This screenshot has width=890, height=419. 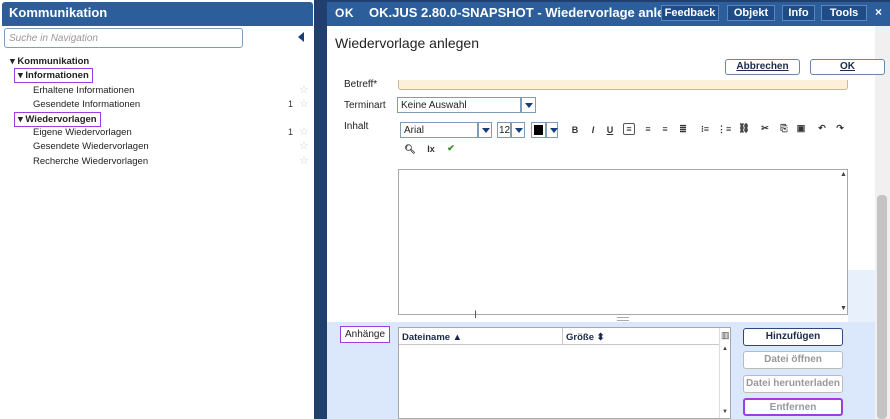 What do you see at coordinates (690, 13) in the screenshot?
I see `feedback-button: Feedback` at bounding box center [690, 13].